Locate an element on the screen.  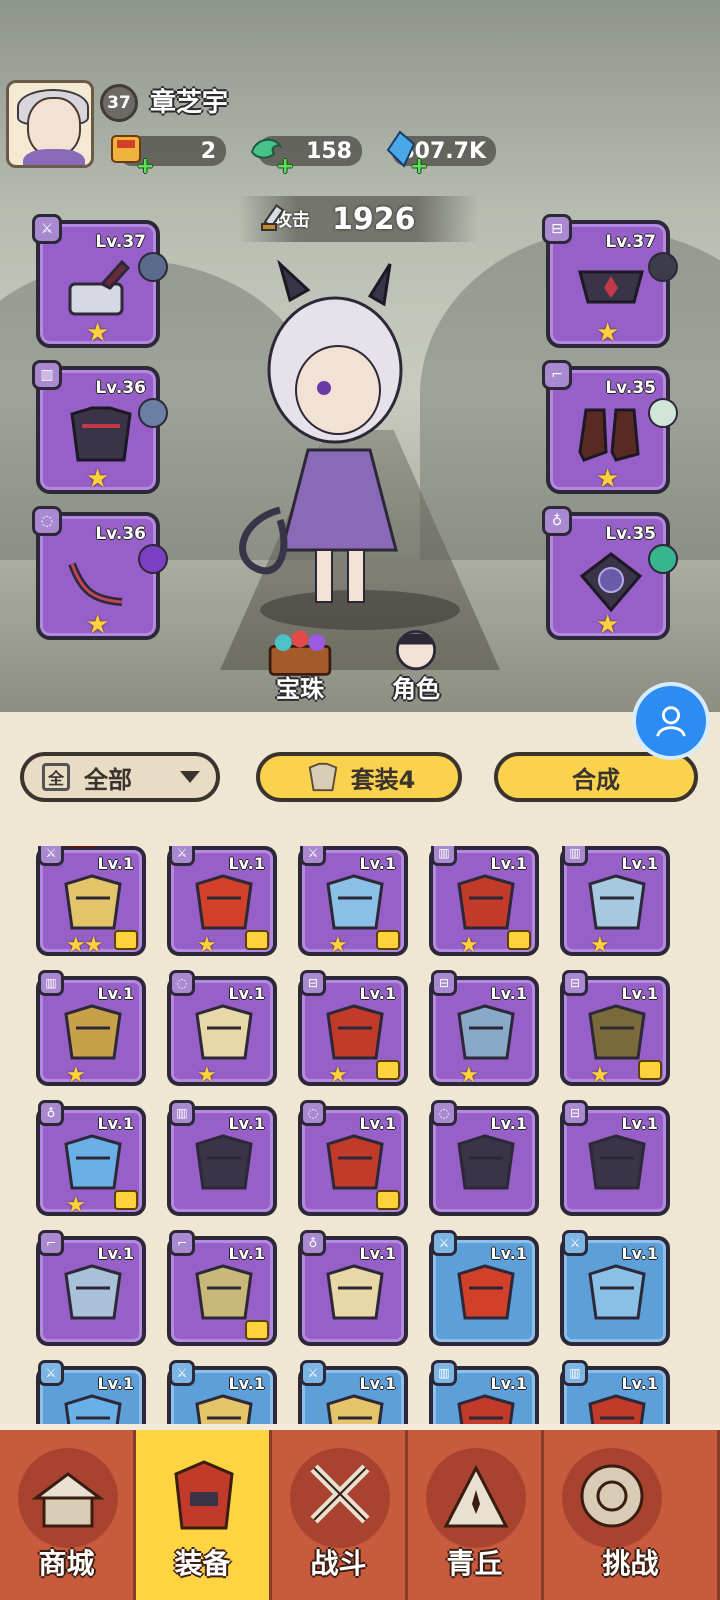
set-button: 套装4 is located at coordinates (359, 777).